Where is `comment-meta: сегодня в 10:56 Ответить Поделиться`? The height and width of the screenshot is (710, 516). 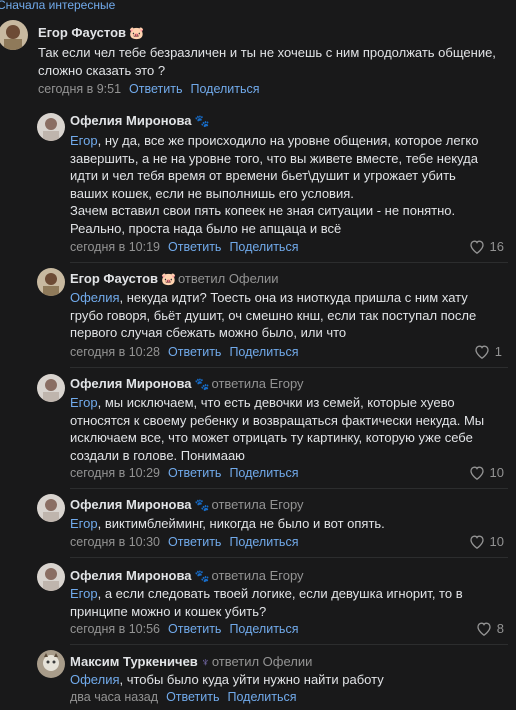 comment-meta: сегодня в 10:56 Ответить Поделиться is located at coordinates (184, 629).